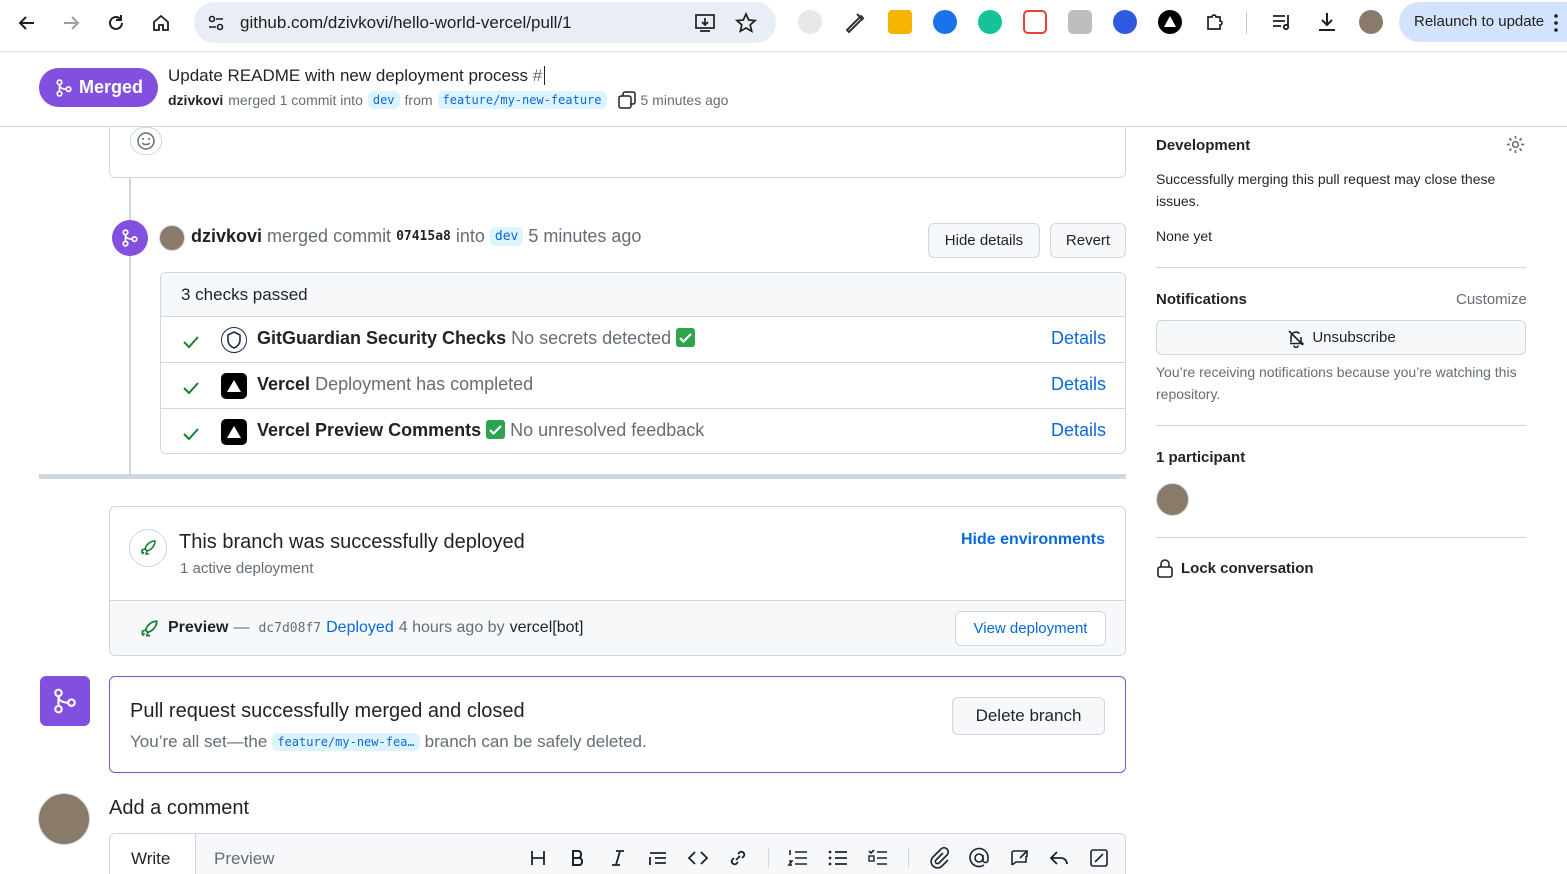 The width and height of the screenshot is (1567, 874). I want to click on pr-number: #, so click(537, 75).